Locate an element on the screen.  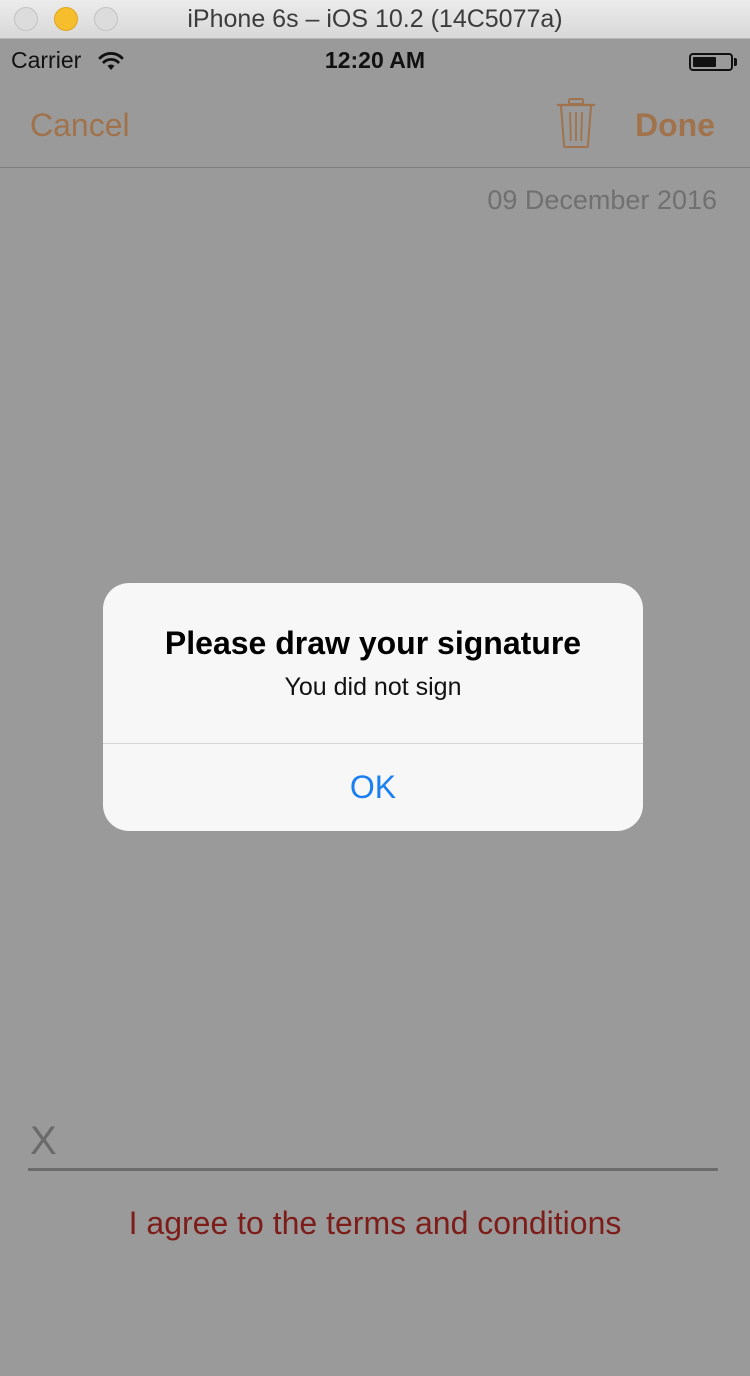
alert-title: Please draw your signature is located at coordinates (373, 643).